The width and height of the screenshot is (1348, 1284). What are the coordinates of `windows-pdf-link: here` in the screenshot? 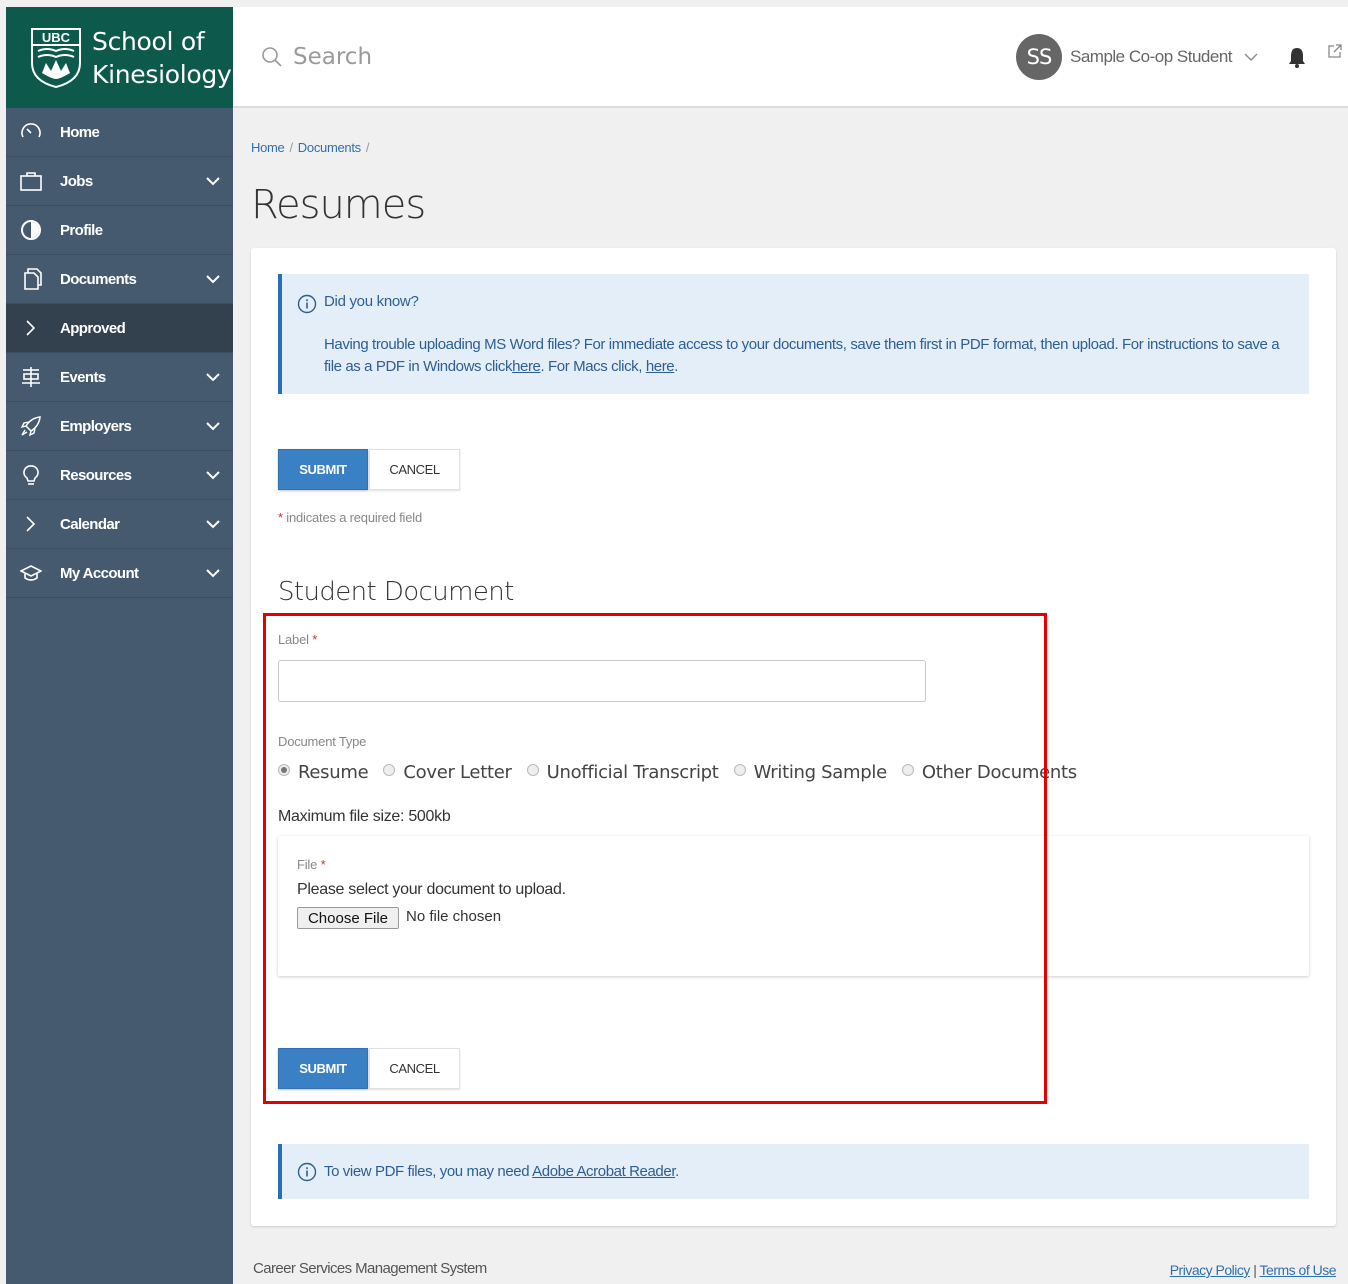 It's located at (526, 366).